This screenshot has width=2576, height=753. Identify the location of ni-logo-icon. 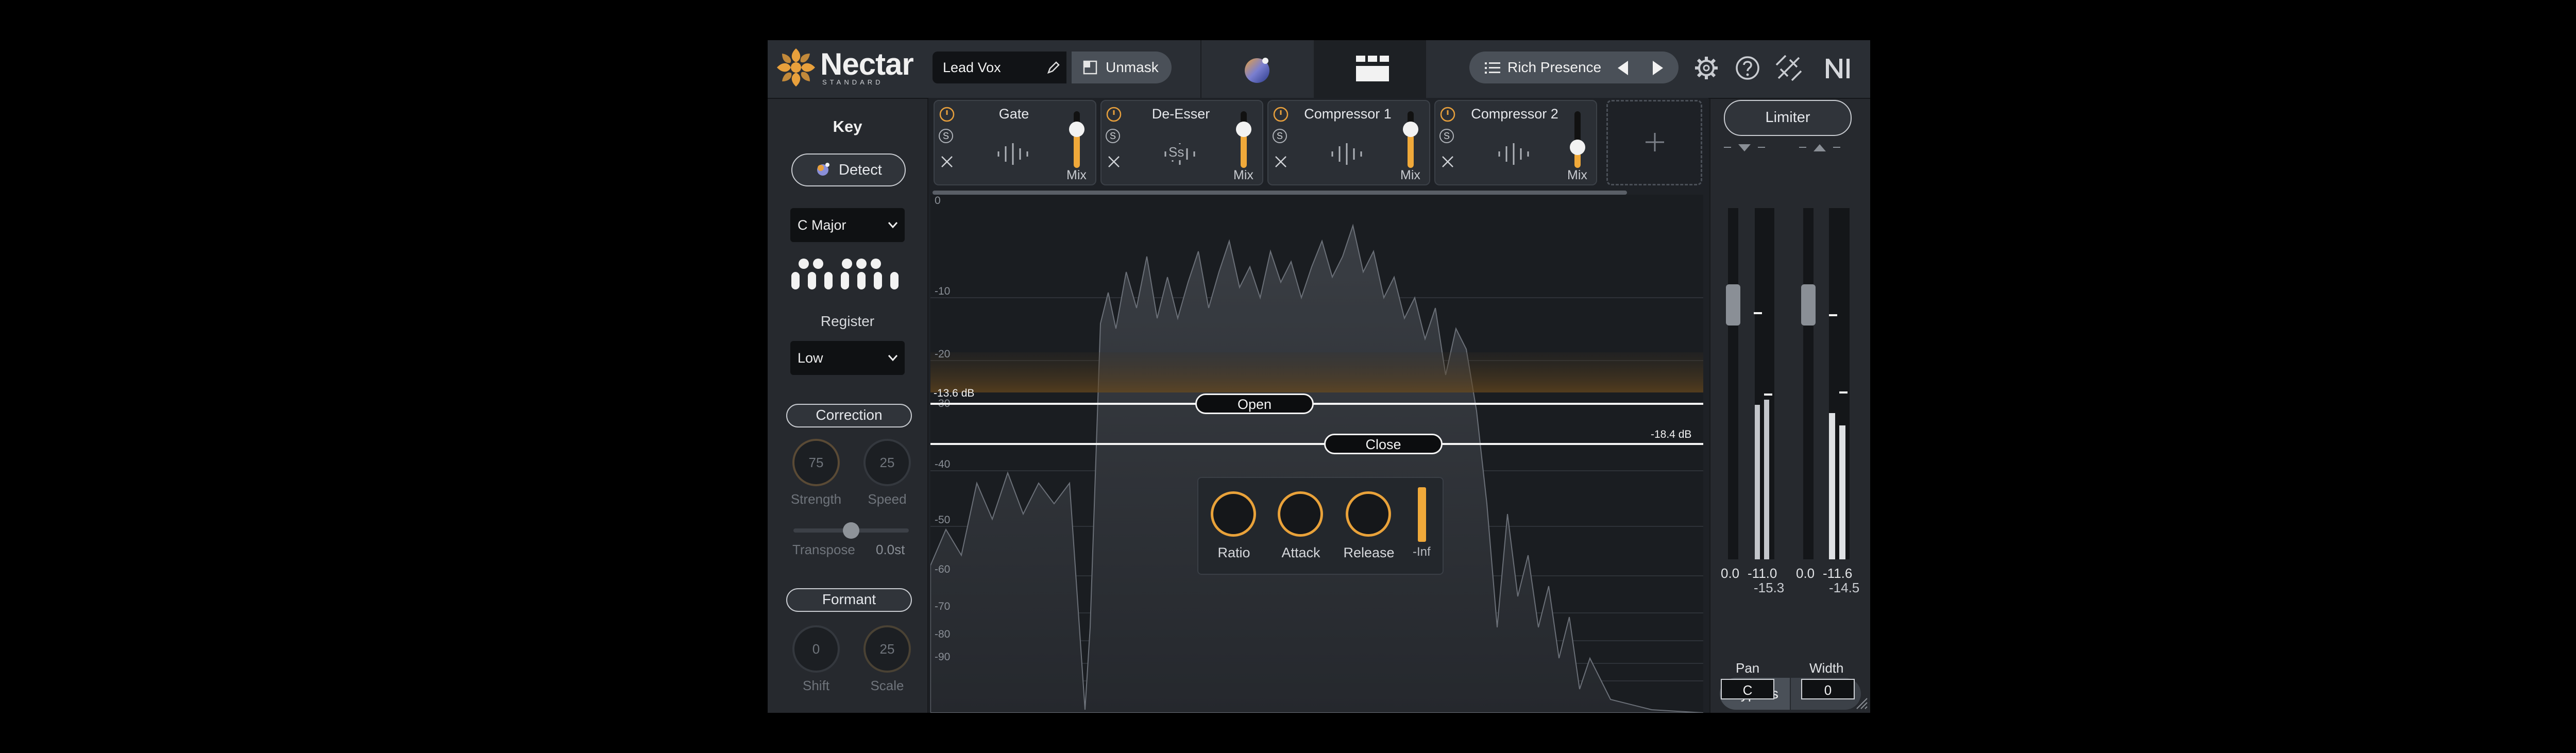
(1839, 68).